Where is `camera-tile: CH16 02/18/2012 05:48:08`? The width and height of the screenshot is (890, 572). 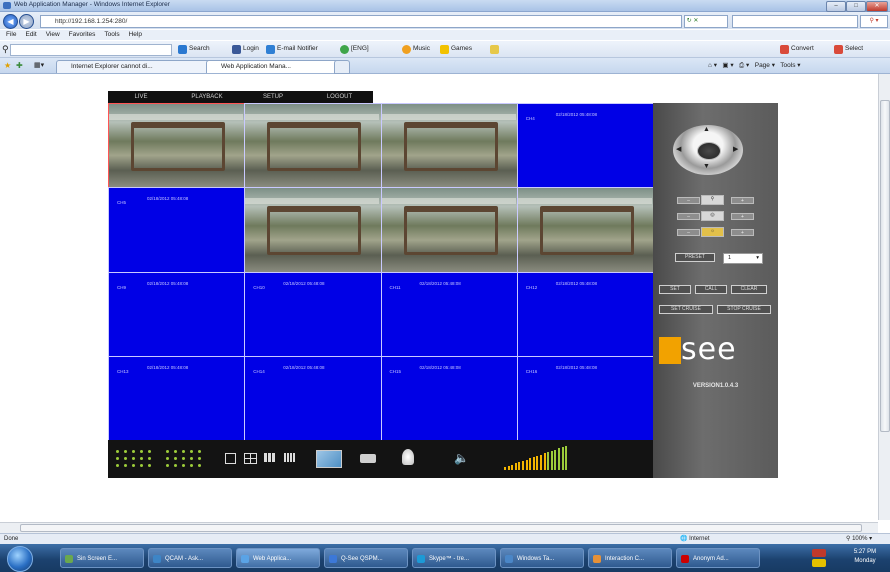 camera-tile: CH16 02/18/2012 05:48:08 is located at coordinates (585, 398).